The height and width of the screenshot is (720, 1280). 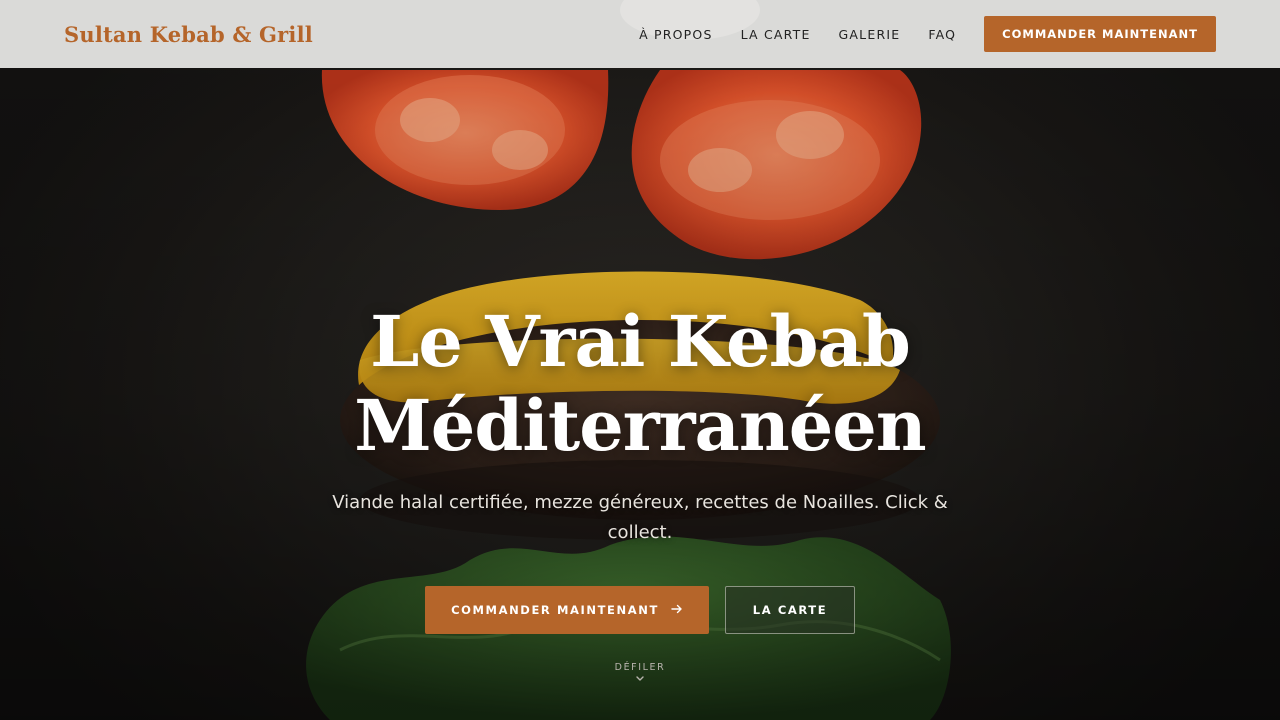 I want to click on scroll-label: DÉFILER, so click(x=640, y=667).